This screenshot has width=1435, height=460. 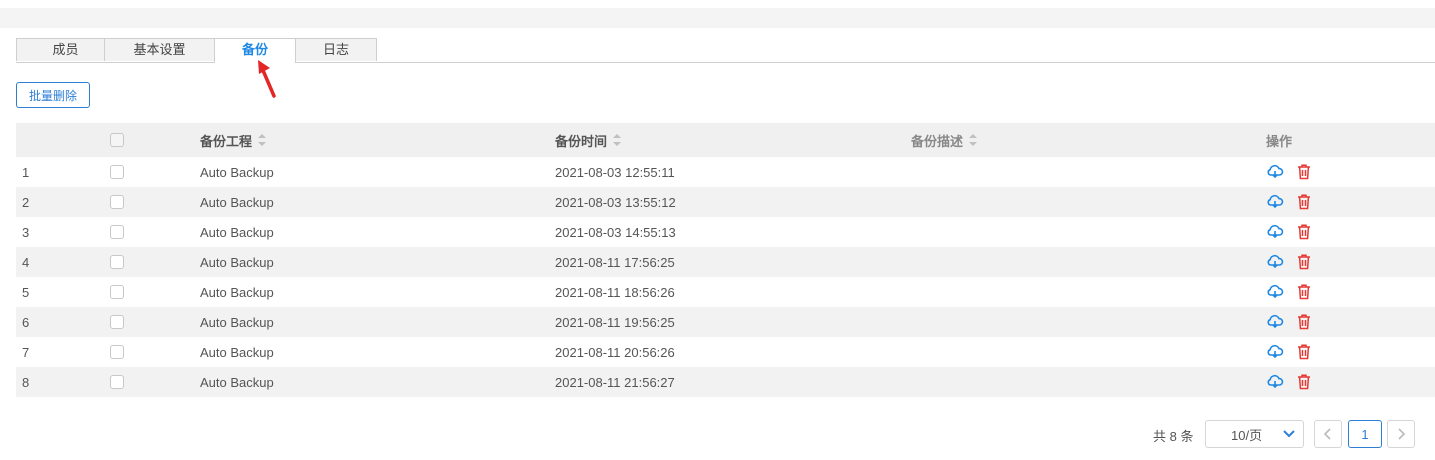 What do you see at coordinates (725, 50) in the screenshot?
I see `tab-bar: 成员 基本设置 备份 日志` at bounding box center [725, 50].